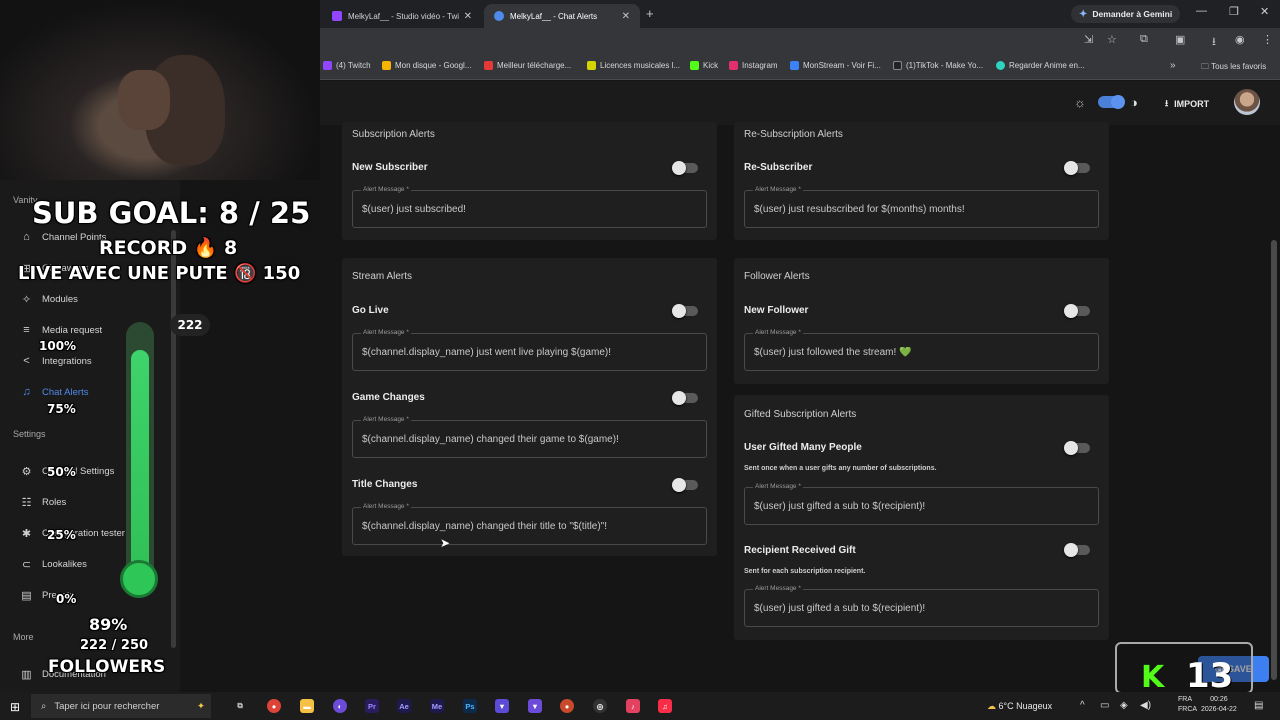  I want to click on new-follower-message-input, so click(924, 352).